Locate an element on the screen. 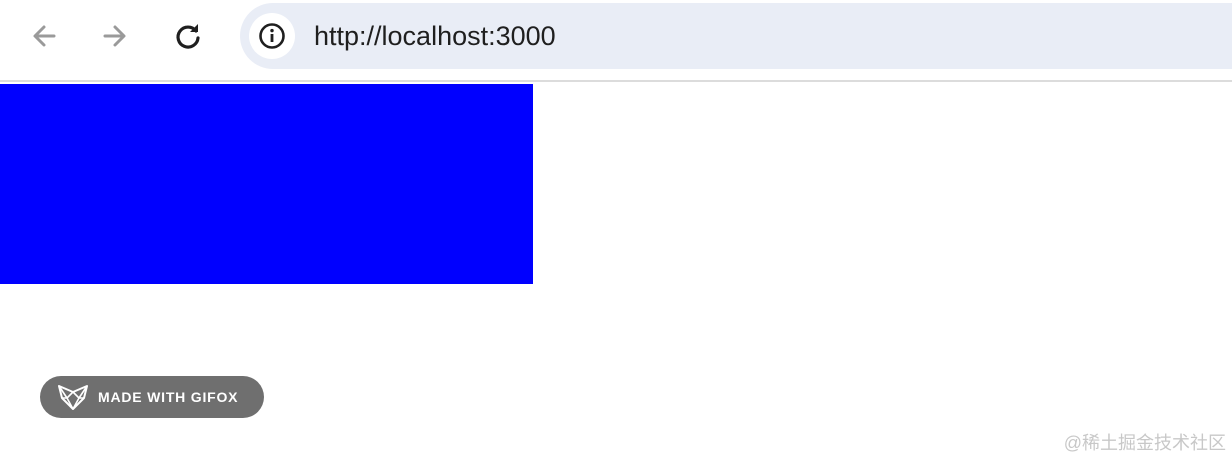 This screenshot has width=1232, height=458. url-text: http://localhost:3000 is located at coordinates (435, 36).